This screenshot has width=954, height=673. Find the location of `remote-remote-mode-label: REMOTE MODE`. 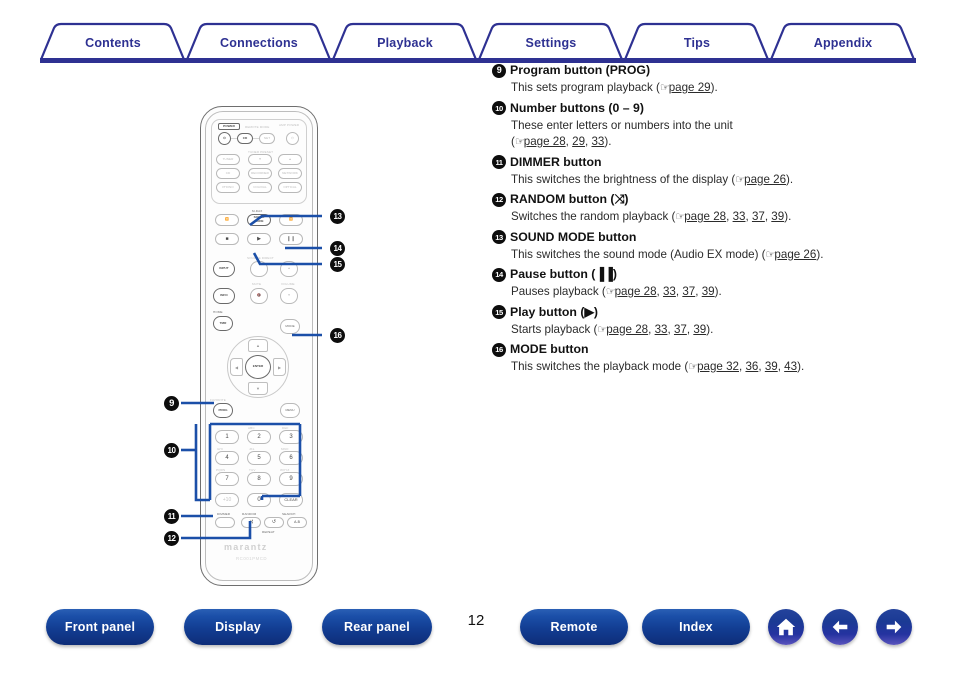

remote-remote-mode-label: REMOTE MODE is located at coordinates (257, 127).